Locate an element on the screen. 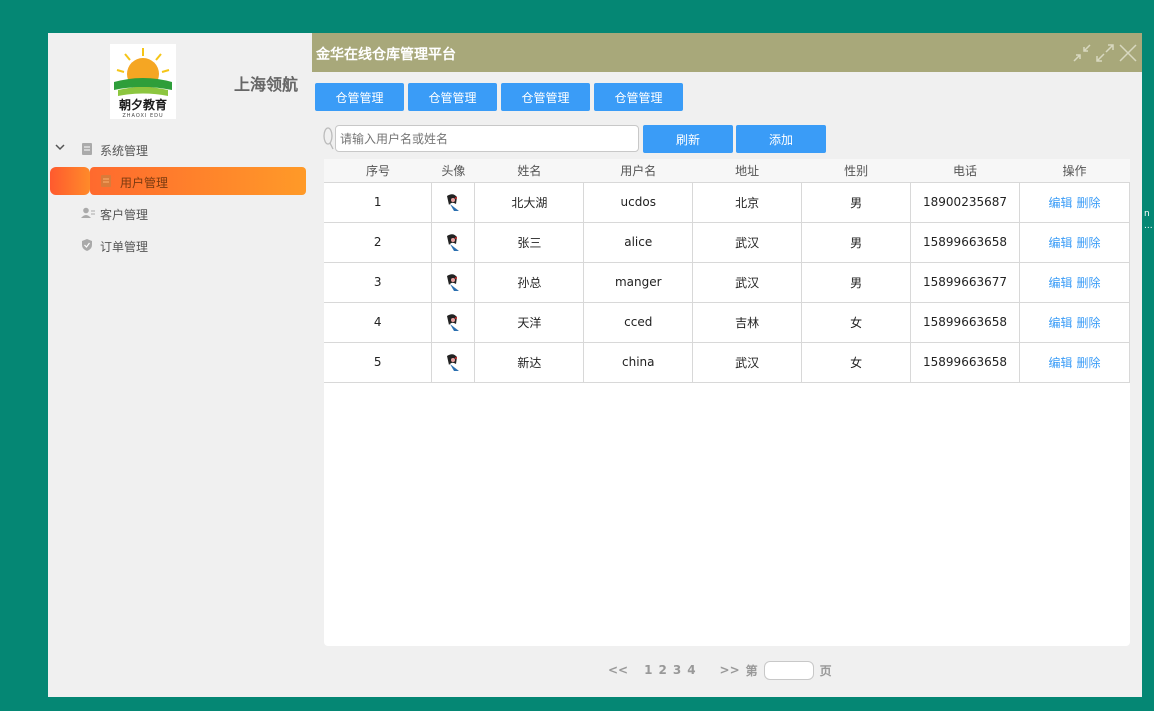 Image resolution: width=1154 pixels, height=711 pixels. table-row: 5 新达 china 武汉女 15899663658 编辑 删除 is located at coordinates (727, 362).